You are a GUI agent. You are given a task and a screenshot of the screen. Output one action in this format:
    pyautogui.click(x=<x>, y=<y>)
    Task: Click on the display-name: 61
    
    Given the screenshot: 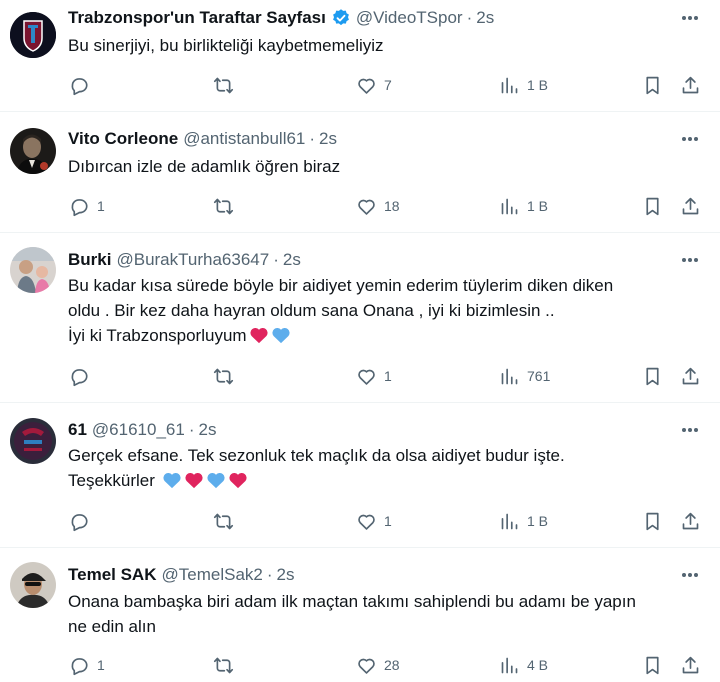 What is the action you would take?
    pyautogui.click(x=77, y=430)
    